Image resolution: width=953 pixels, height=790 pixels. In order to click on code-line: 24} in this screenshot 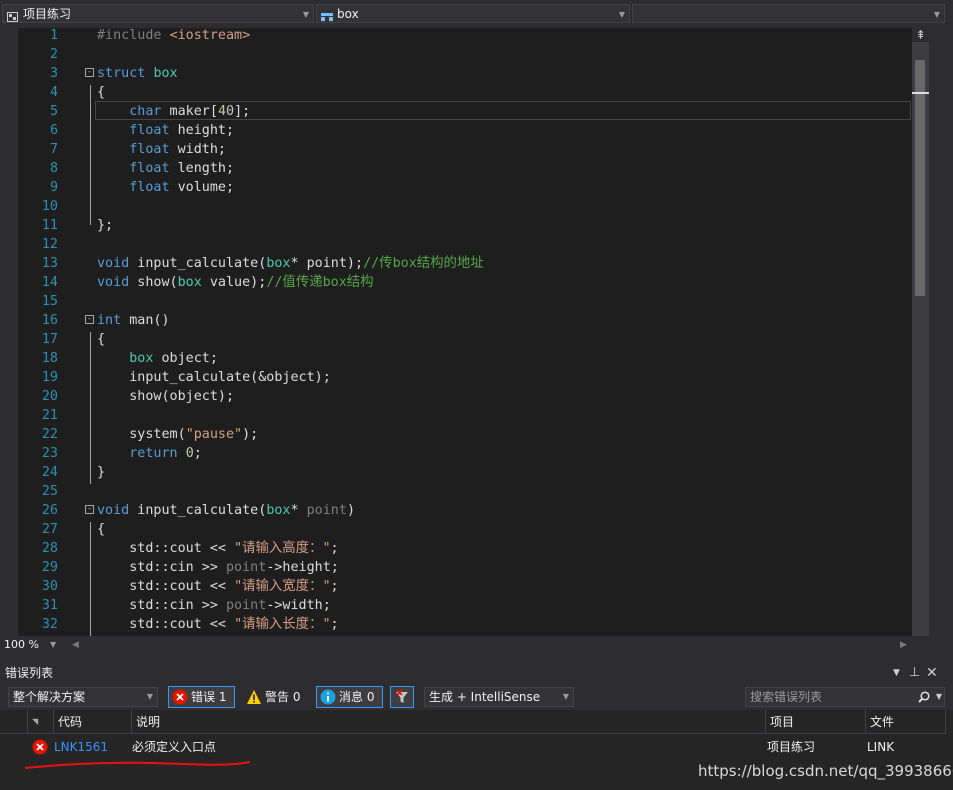, I will do `click(456, 472)`.